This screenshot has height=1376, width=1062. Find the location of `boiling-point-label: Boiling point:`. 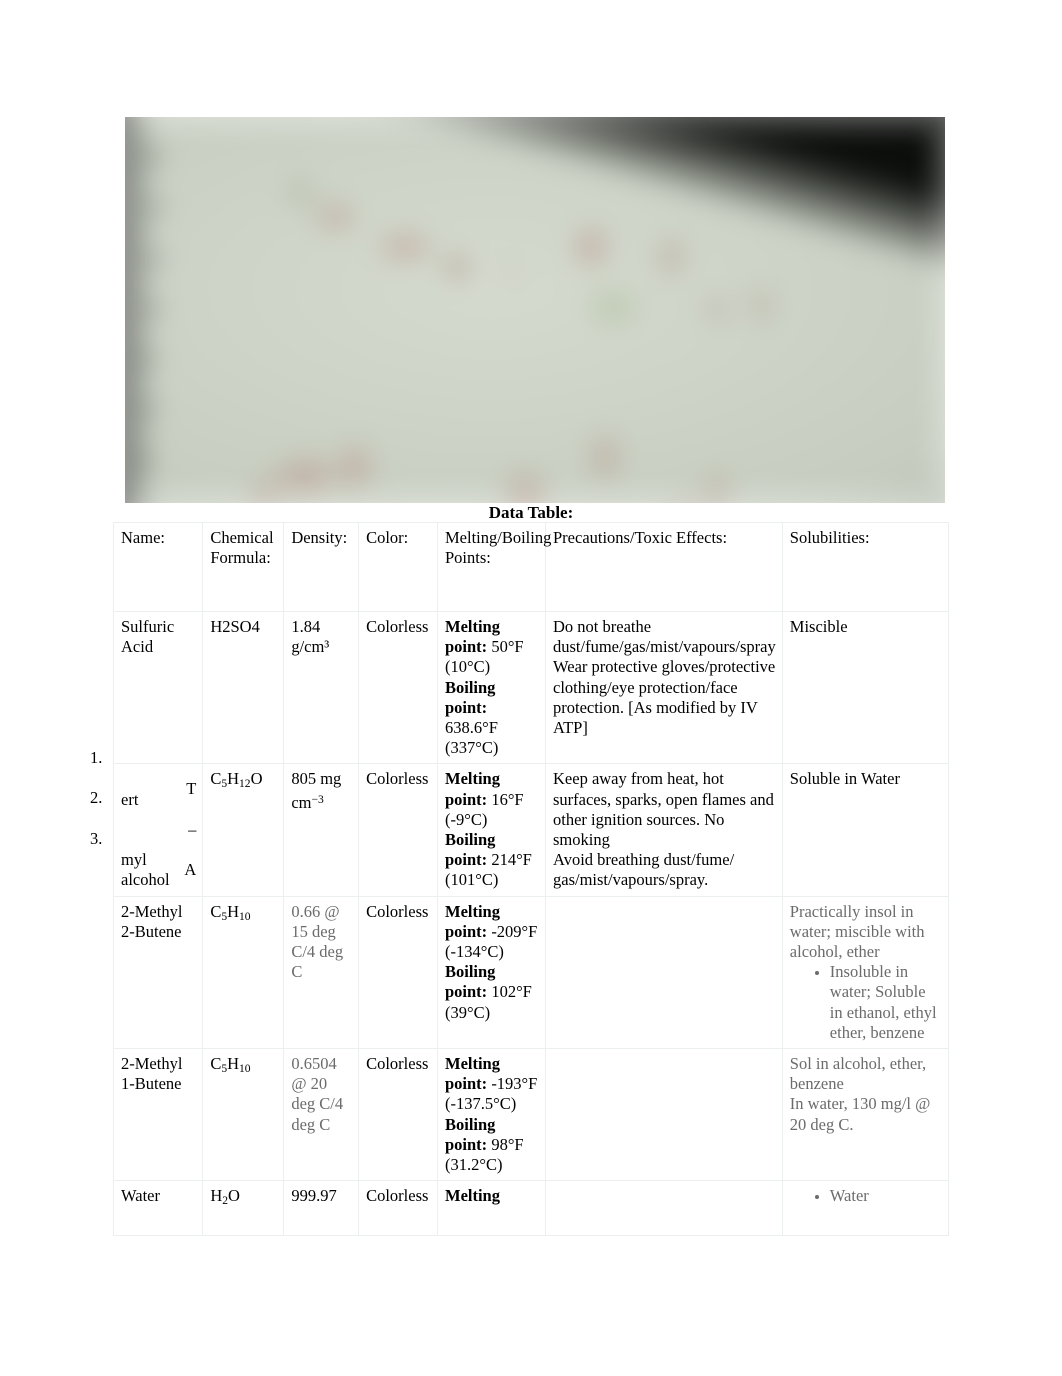

boiling-point-label: Boiling point: is located at coordinates (470, 697).